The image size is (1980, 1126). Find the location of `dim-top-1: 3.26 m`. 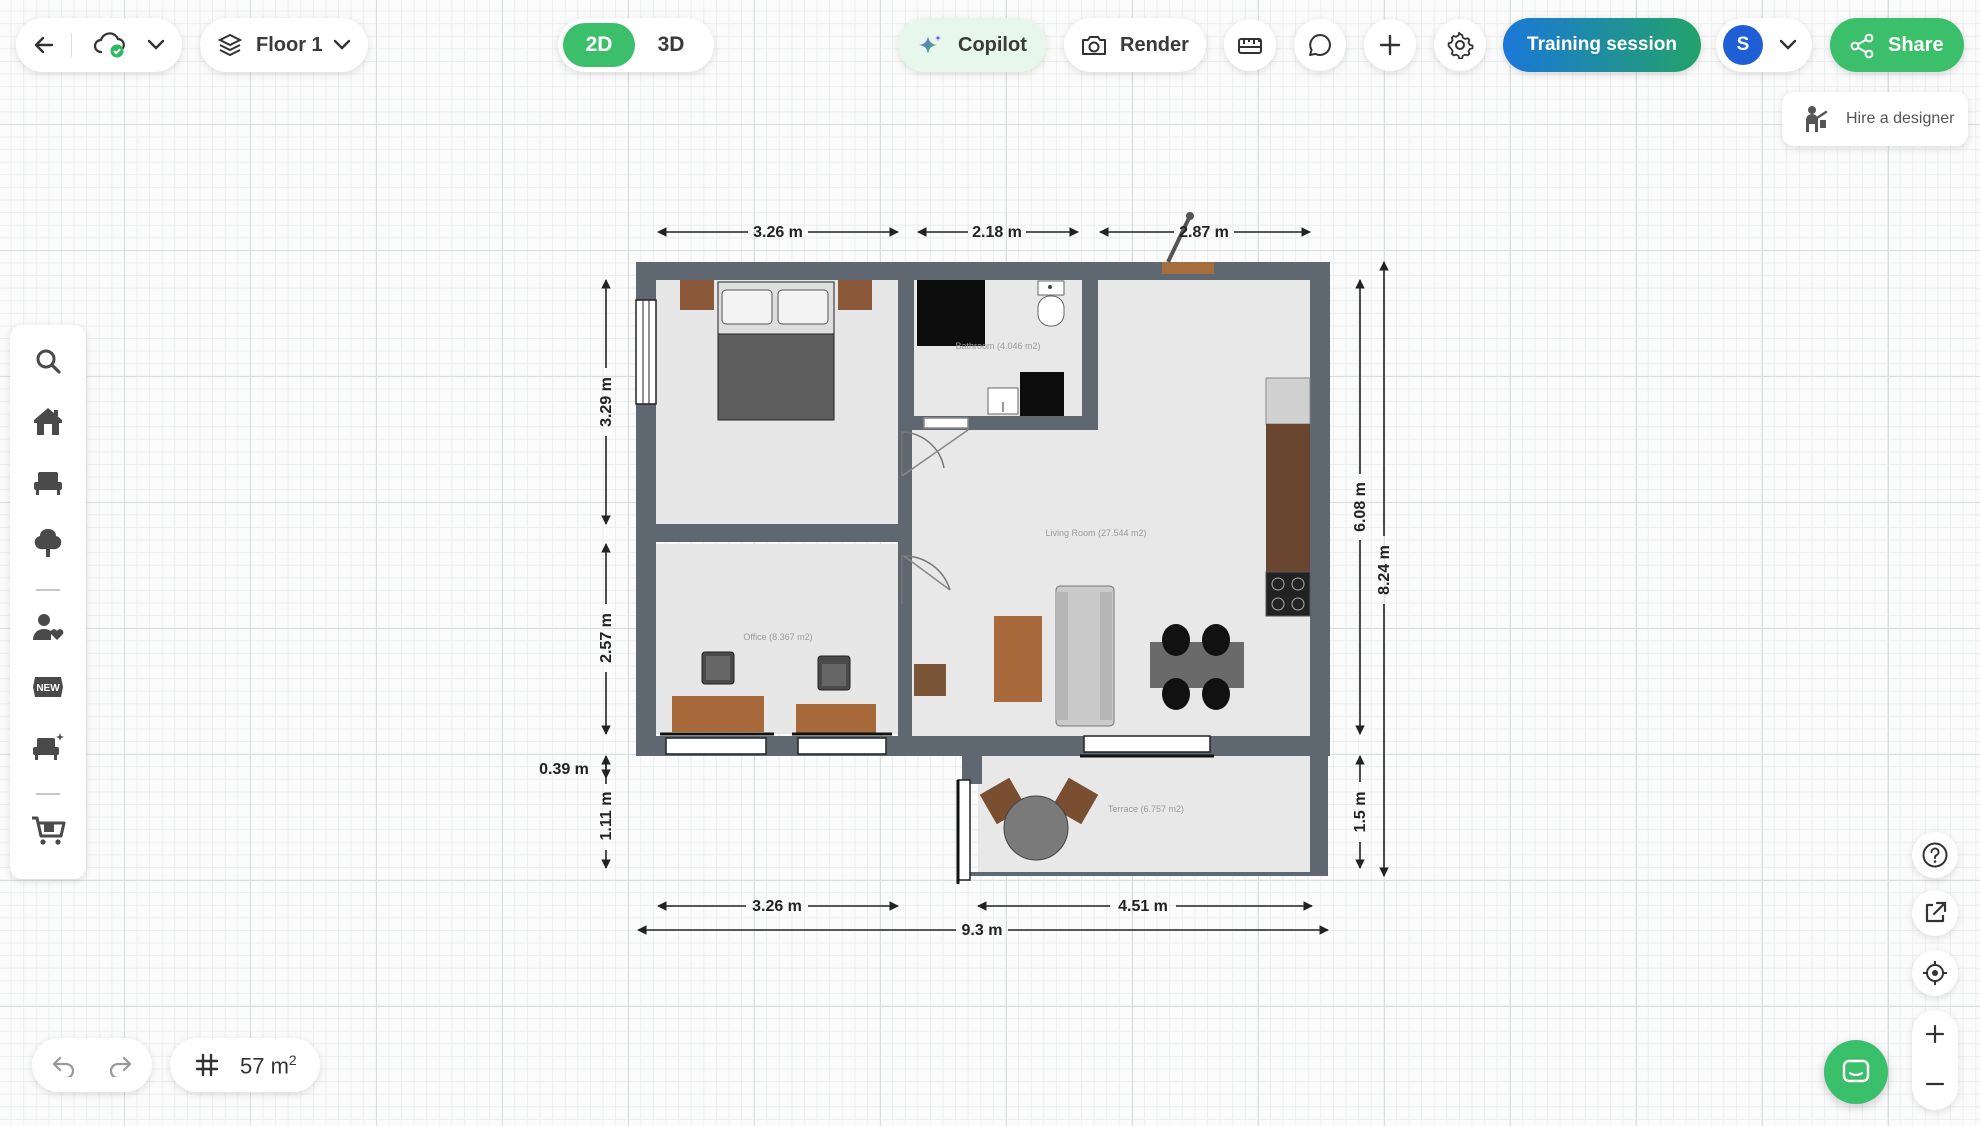

dim-top-1: 3.26 m is located at coordinates (778, 232).